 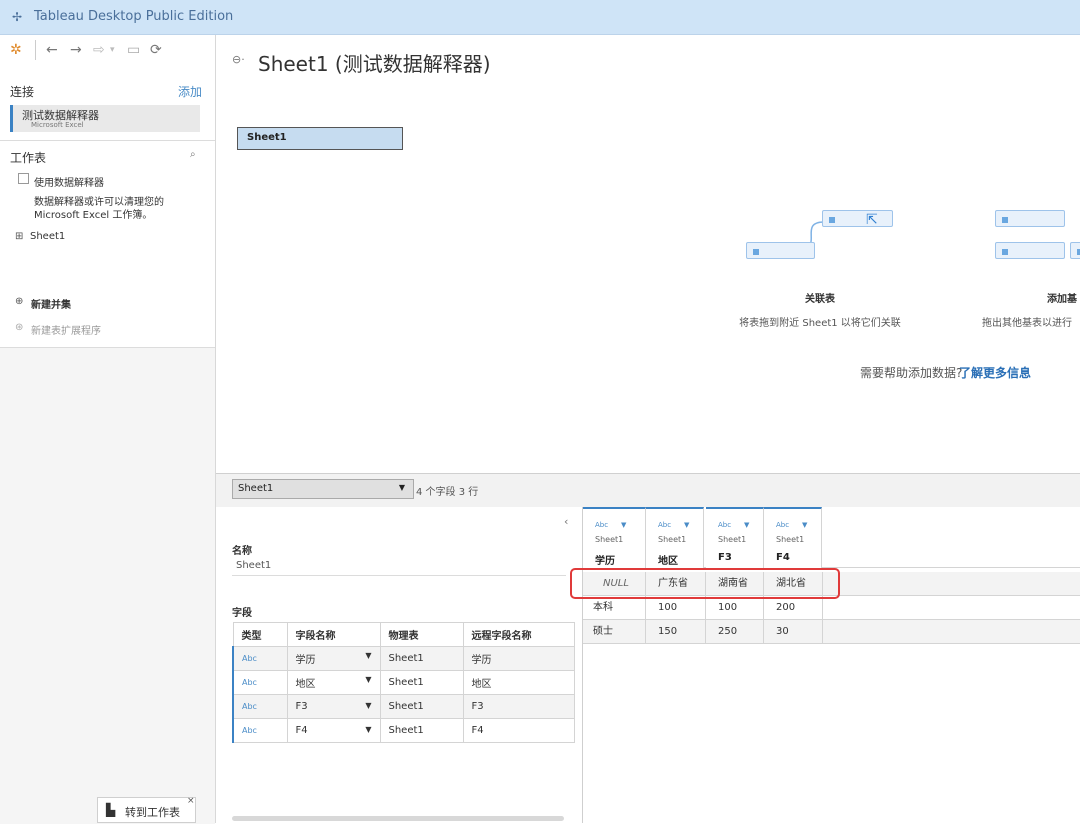 I want to click on canvas-title: Sheet1 (测试数据解释器), so click(x=374, y=62).